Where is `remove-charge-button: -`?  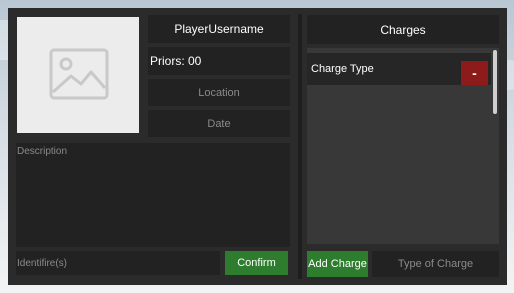
remove-charge-button: - is located at coordinates (474, 73).